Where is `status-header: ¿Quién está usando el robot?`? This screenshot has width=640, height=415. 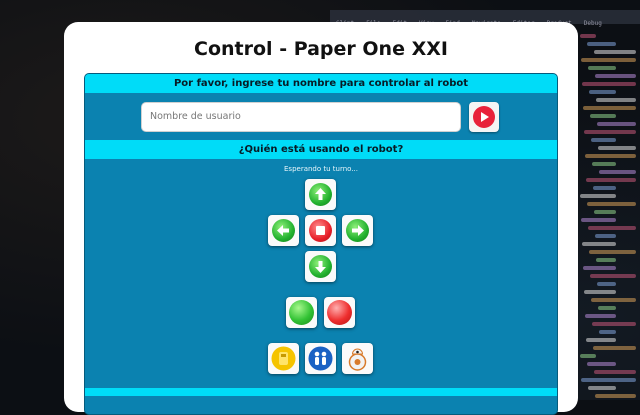
status-header: ¿Quién está usando el robot? is located at coordinates (321, 149).